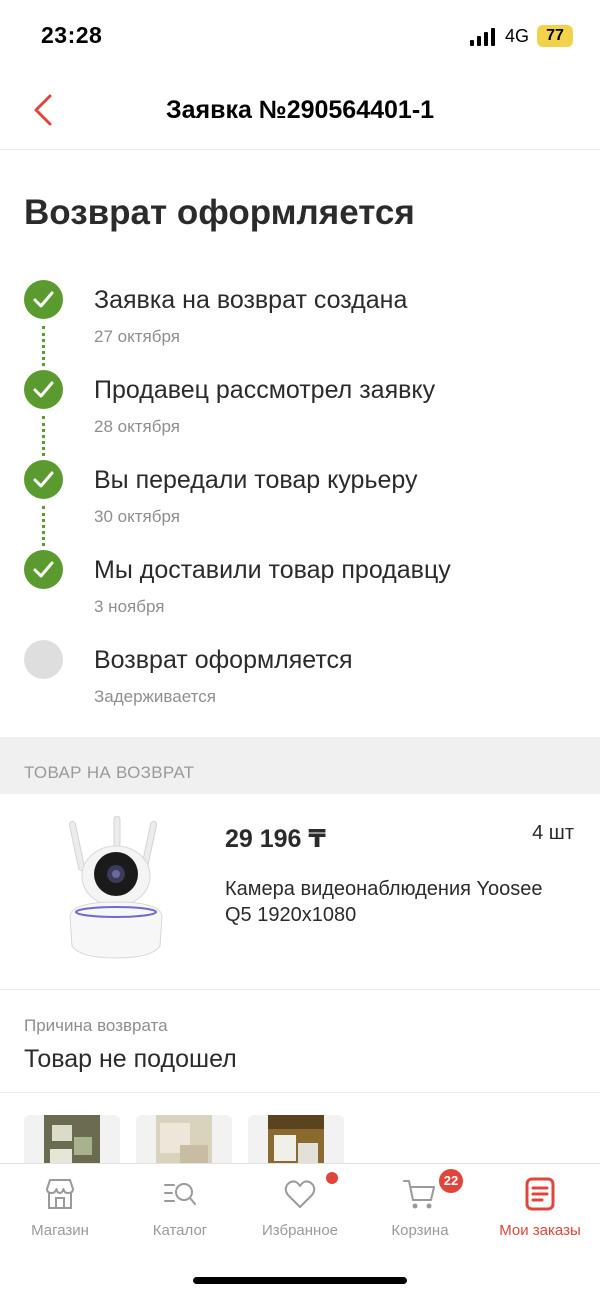 Image resolution: width=600 pixels, height=1298 pixels. Describe the element at coordinates (115, 887) in the screenshot. I see `product-camera-image` at that location.